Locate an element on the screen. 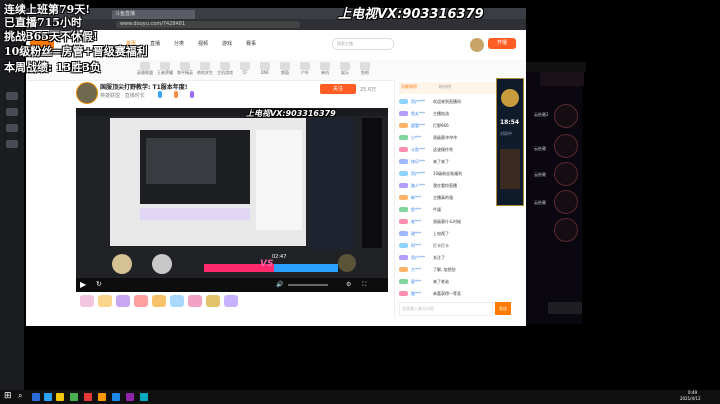 The image size is (720, 404). pk-bar: VS 02:47 is located at coordinates (234, 264).